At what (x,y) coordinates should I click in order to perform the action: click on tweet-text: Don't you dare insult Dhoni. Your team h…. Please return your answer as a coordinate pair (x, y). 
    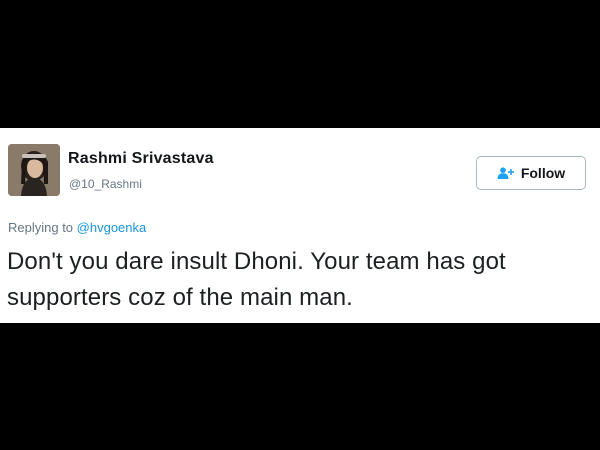
    Looking at the image, I should click on (256, 279).